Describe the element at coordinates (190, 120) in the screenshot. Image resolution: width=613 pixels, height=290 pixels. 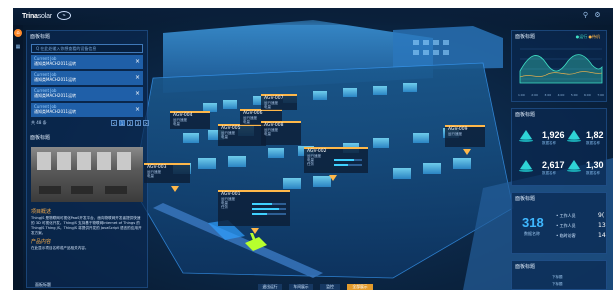
I see `agv-card: AGV-004 运行速度 电量` at that location.